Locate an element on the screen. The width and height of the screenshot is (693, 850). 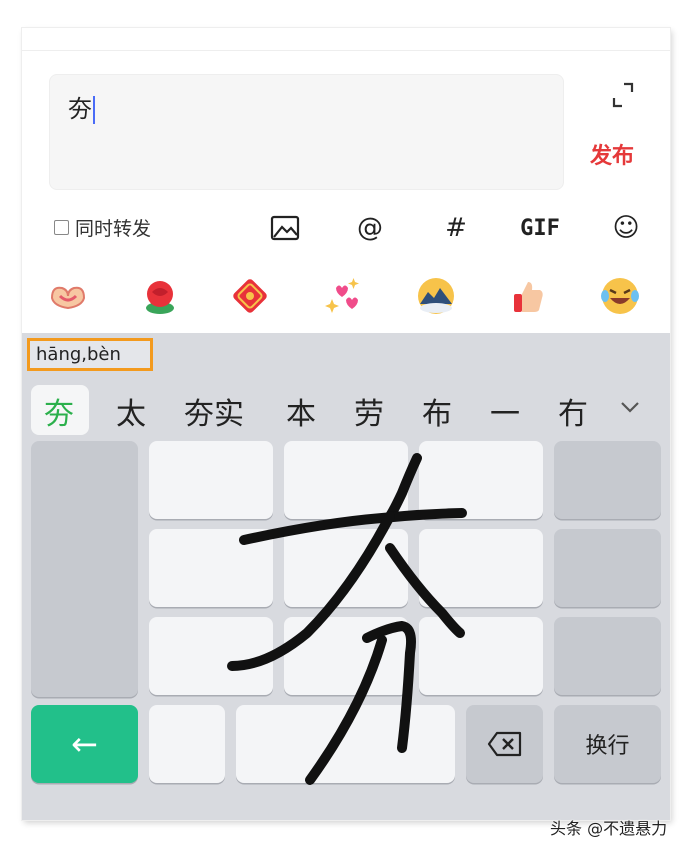
pinyin-hint: hāng,bèn is located at coordinates (90, 354).